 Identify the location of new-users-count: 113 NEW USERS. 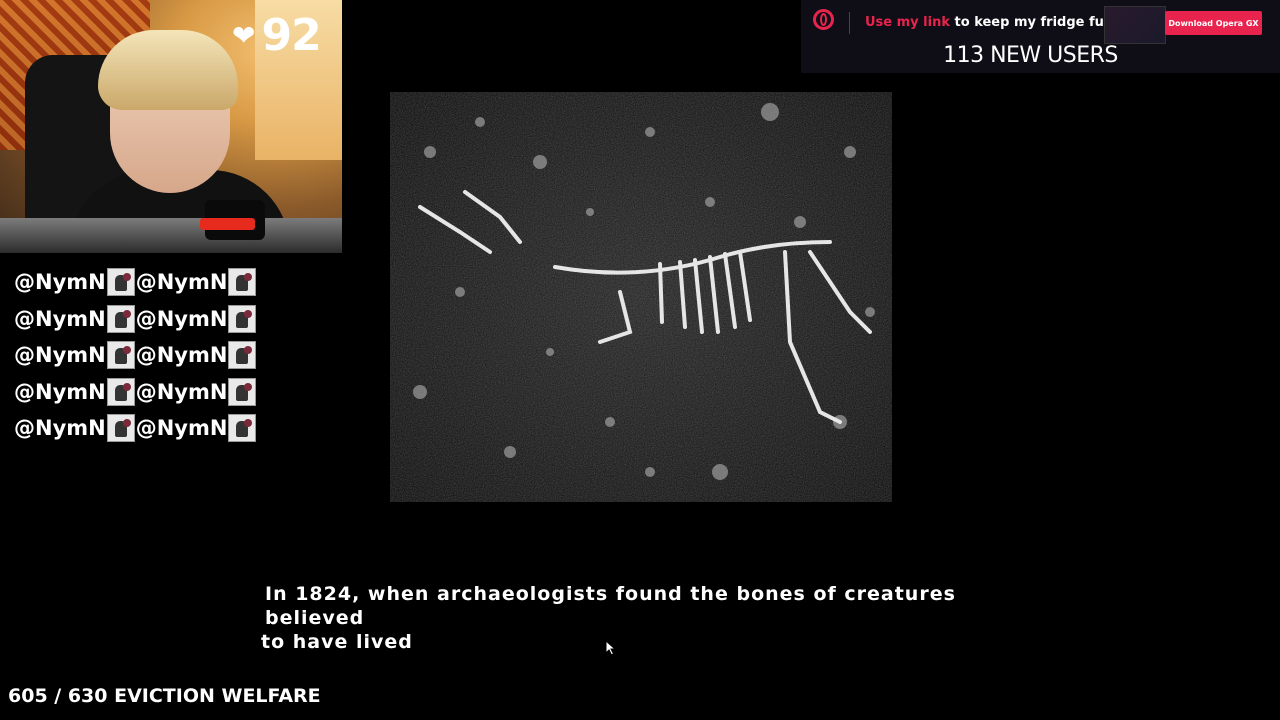
(1030, 55).